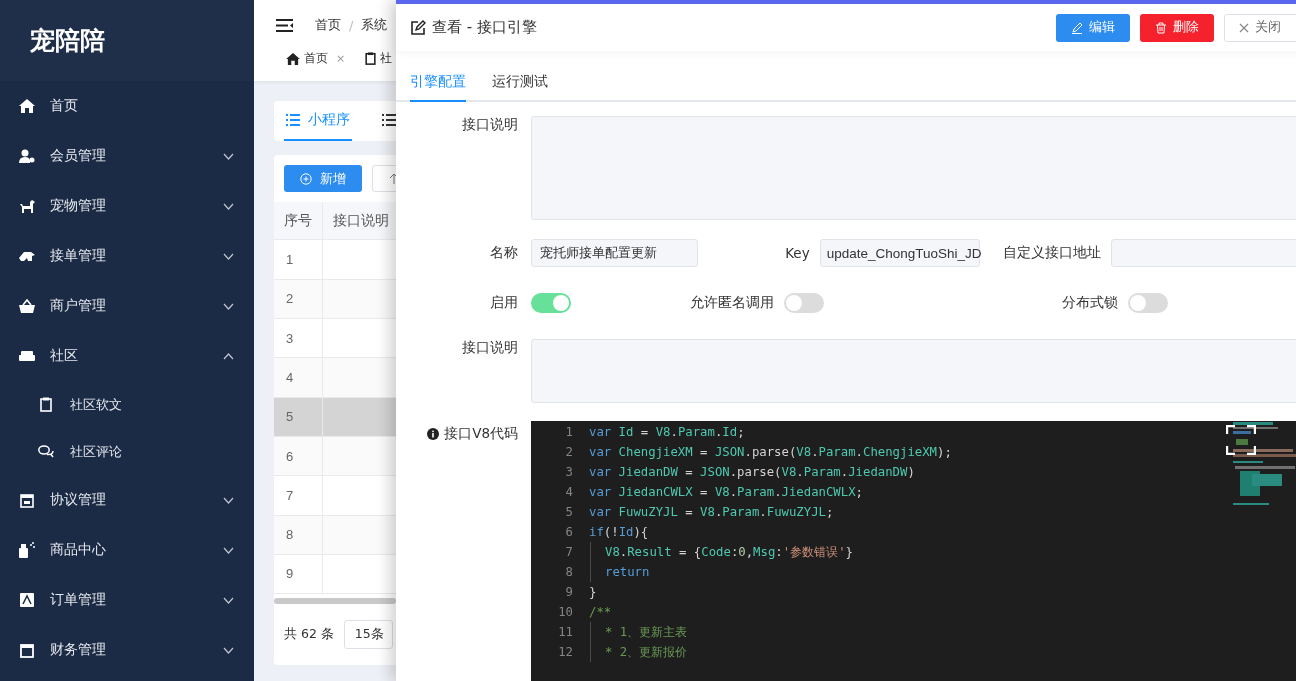  Describe the element at coordinates (298, 574) in the screenshot. I see `table-cell: 9` at that location.